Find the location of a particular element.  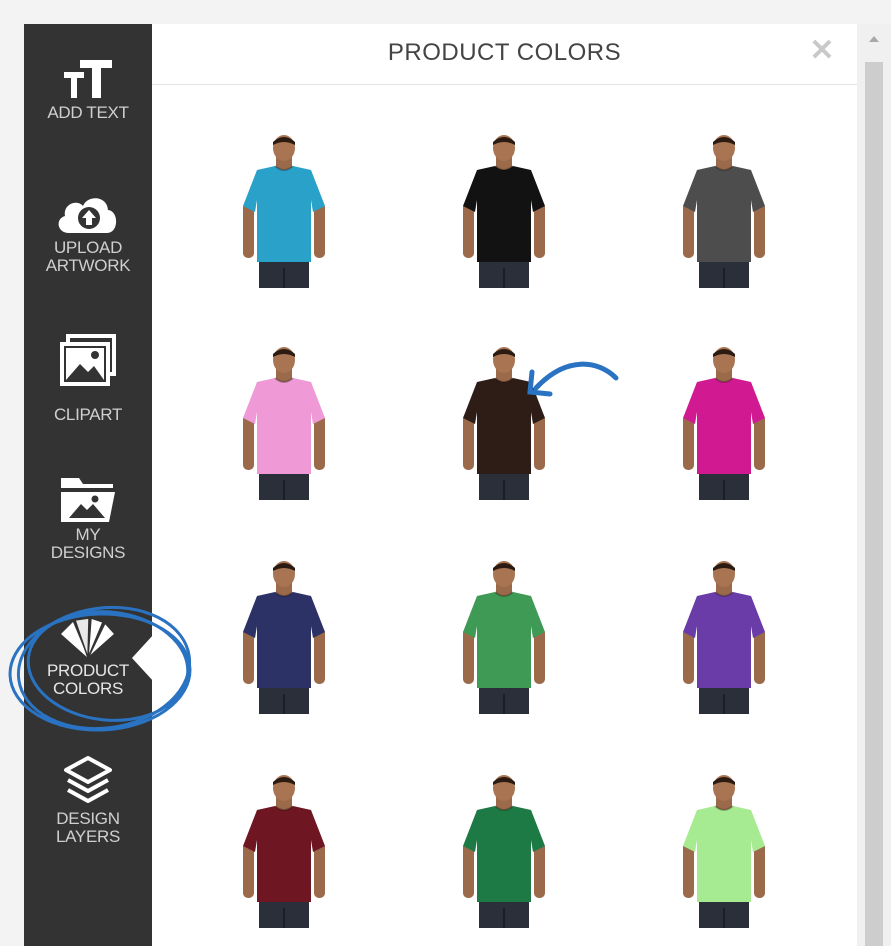

product-colors-label-2: COLORS is located at coordinates (88, 688).